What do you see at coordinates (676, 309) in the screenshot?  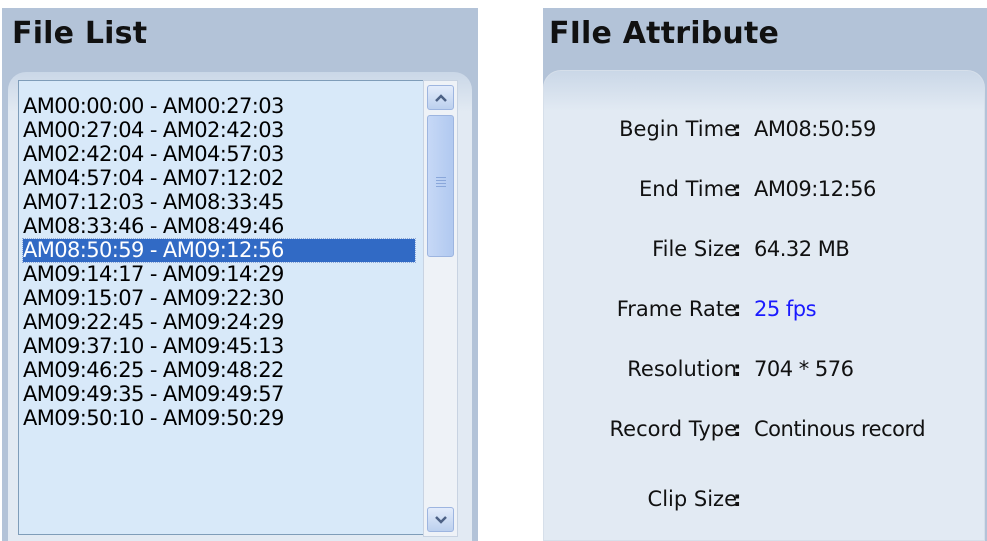 I see `attr-label: Frame Rate` at bounding box center [676, 309].